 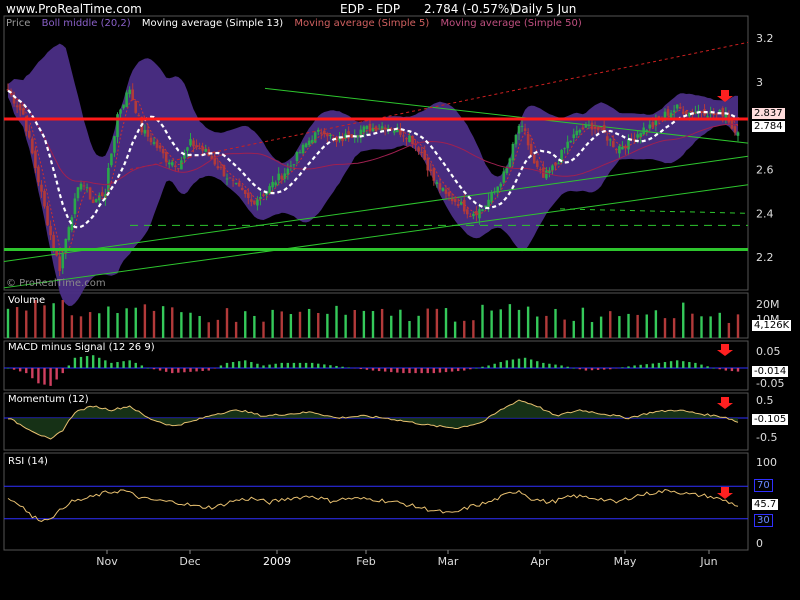 What do you see at coordinates (765, 213) in the screenshot?
I see `price-y-tick: 2.4` at bounding box center [765, 213].